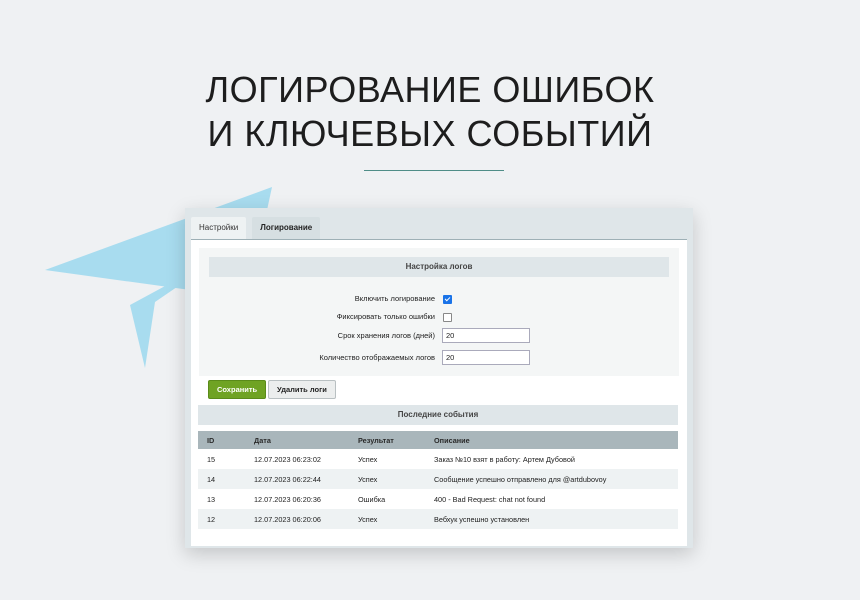 The width and height of the screenshot is (860, 600). What do you see at coordinates (377, 357) in the screenshot?
I see `display-count-label: Количество отображаемых логов` at bounding box center [377, 357].